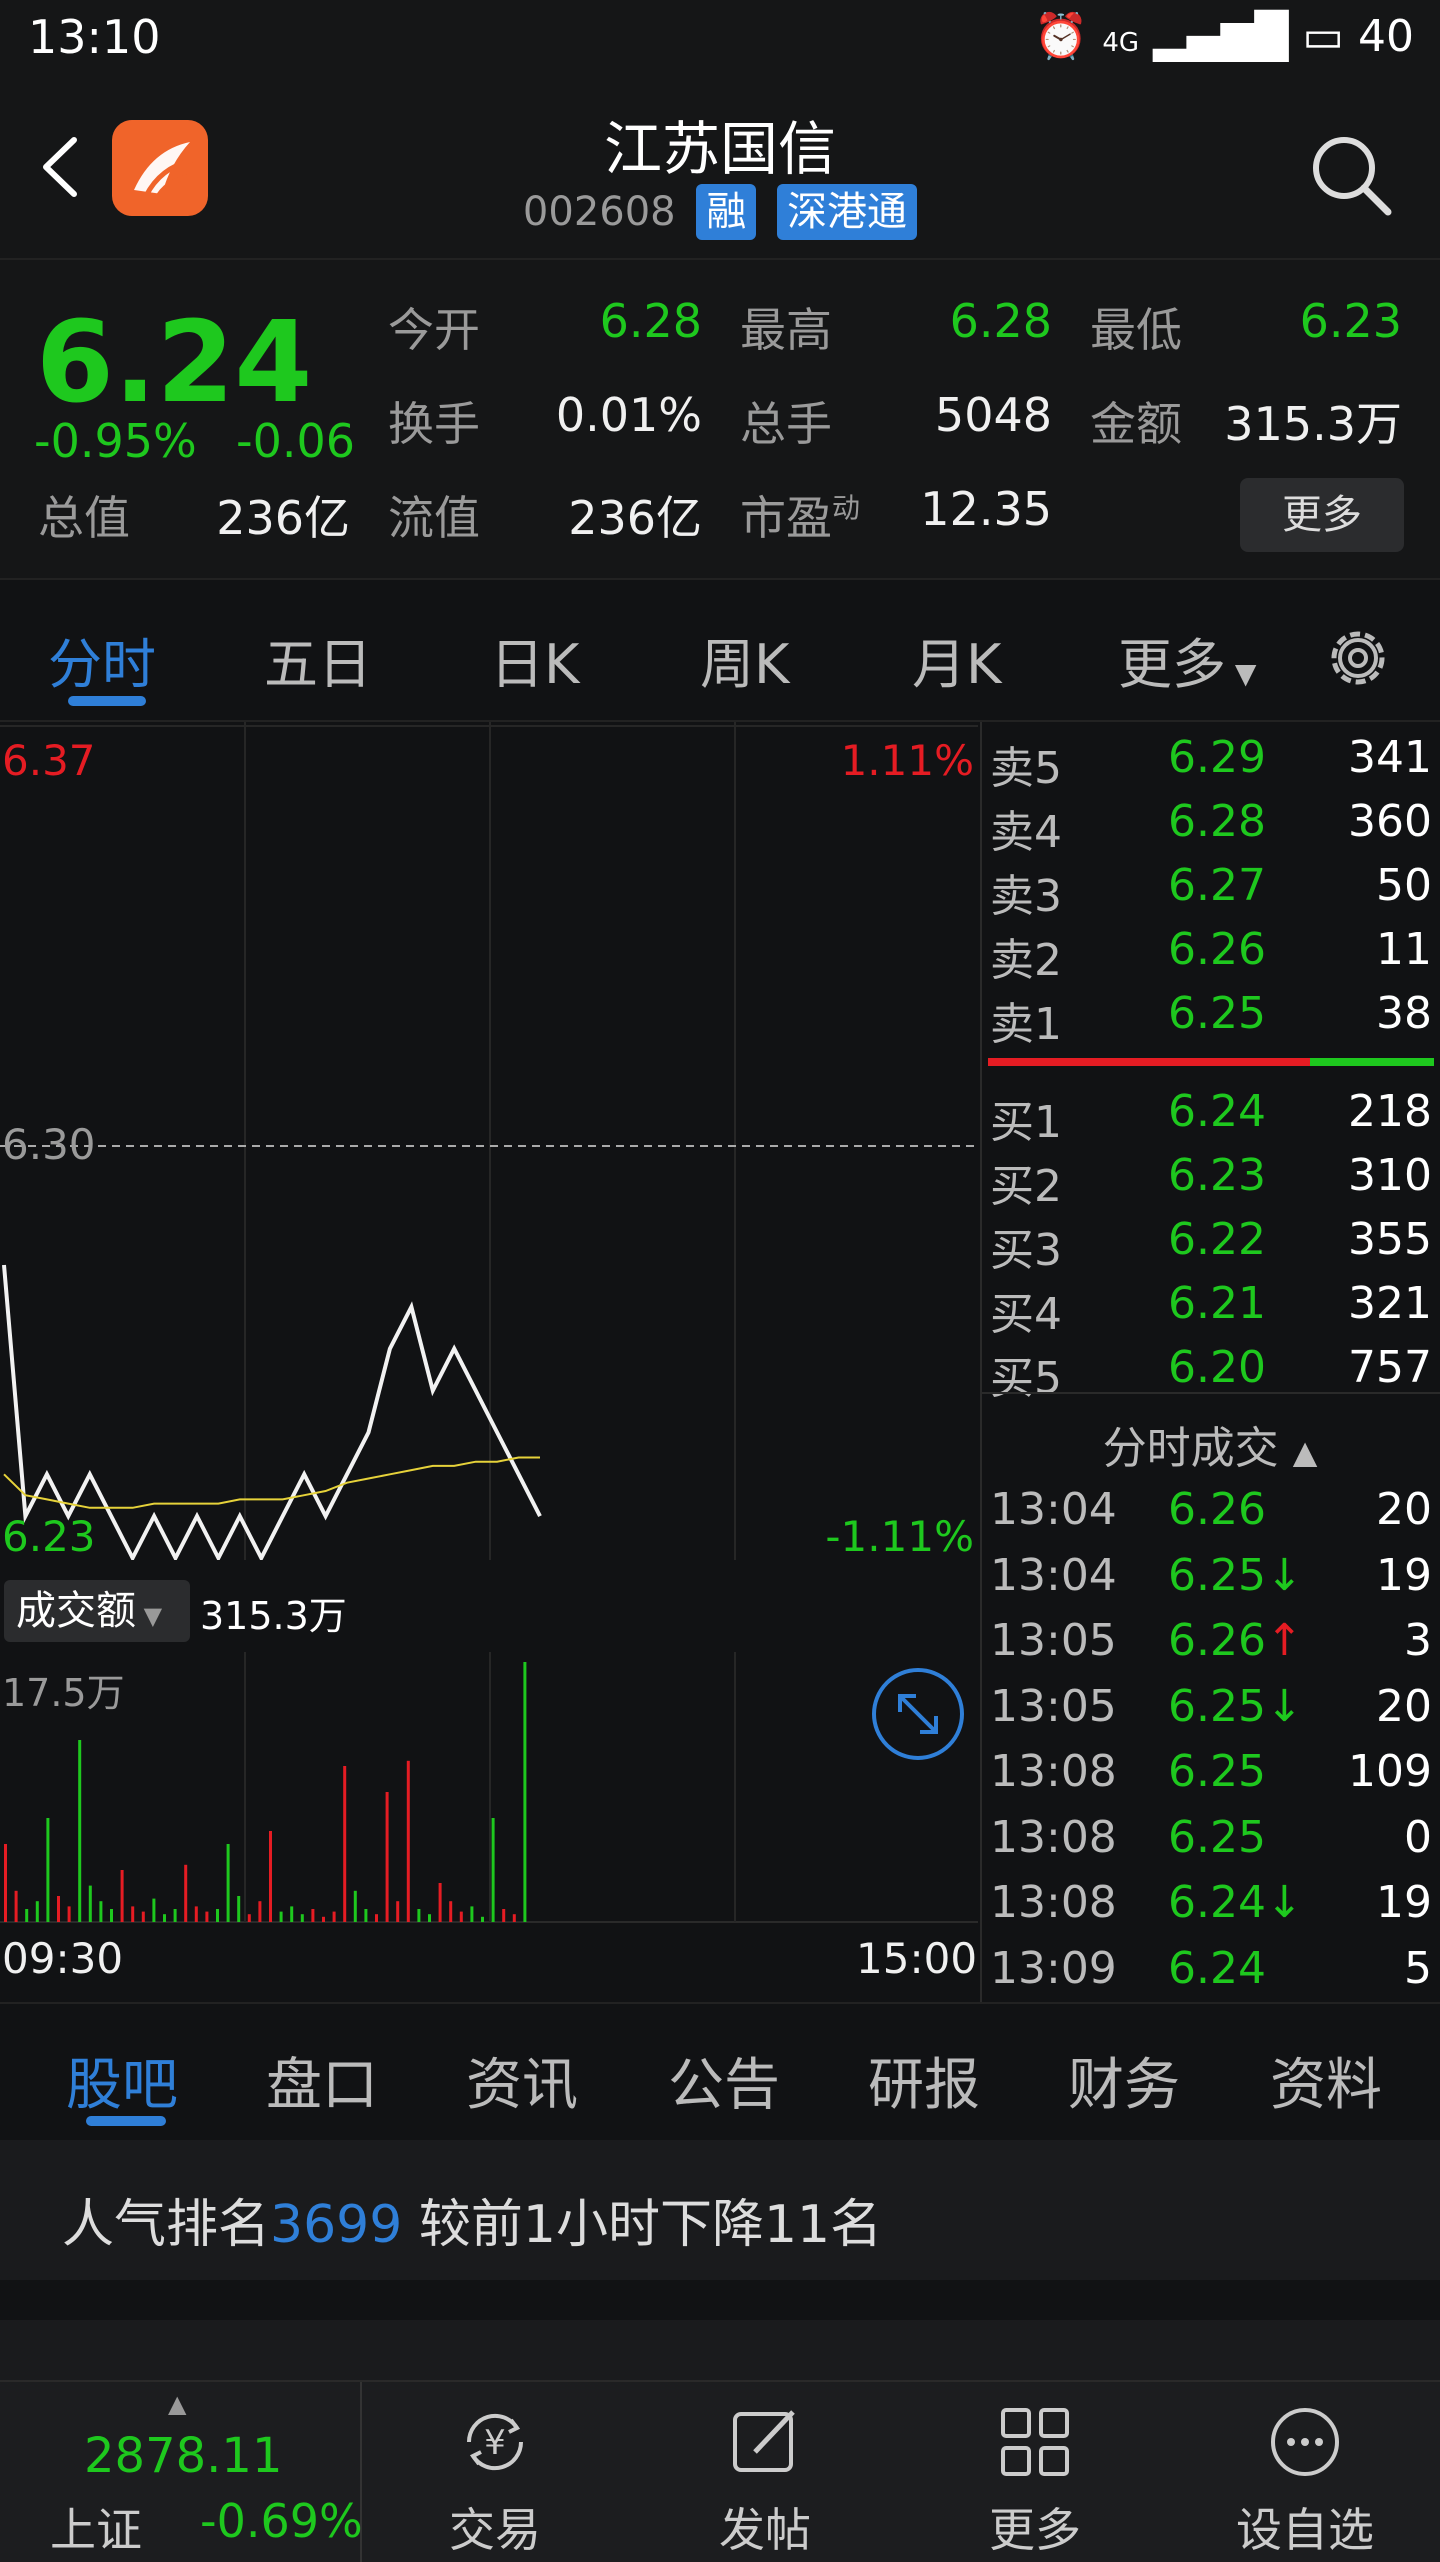  What do you see at coordinates (1322, 515) in the screenshot?
I see `more-quote-button: 更多` at bounding box center [1322, 515].